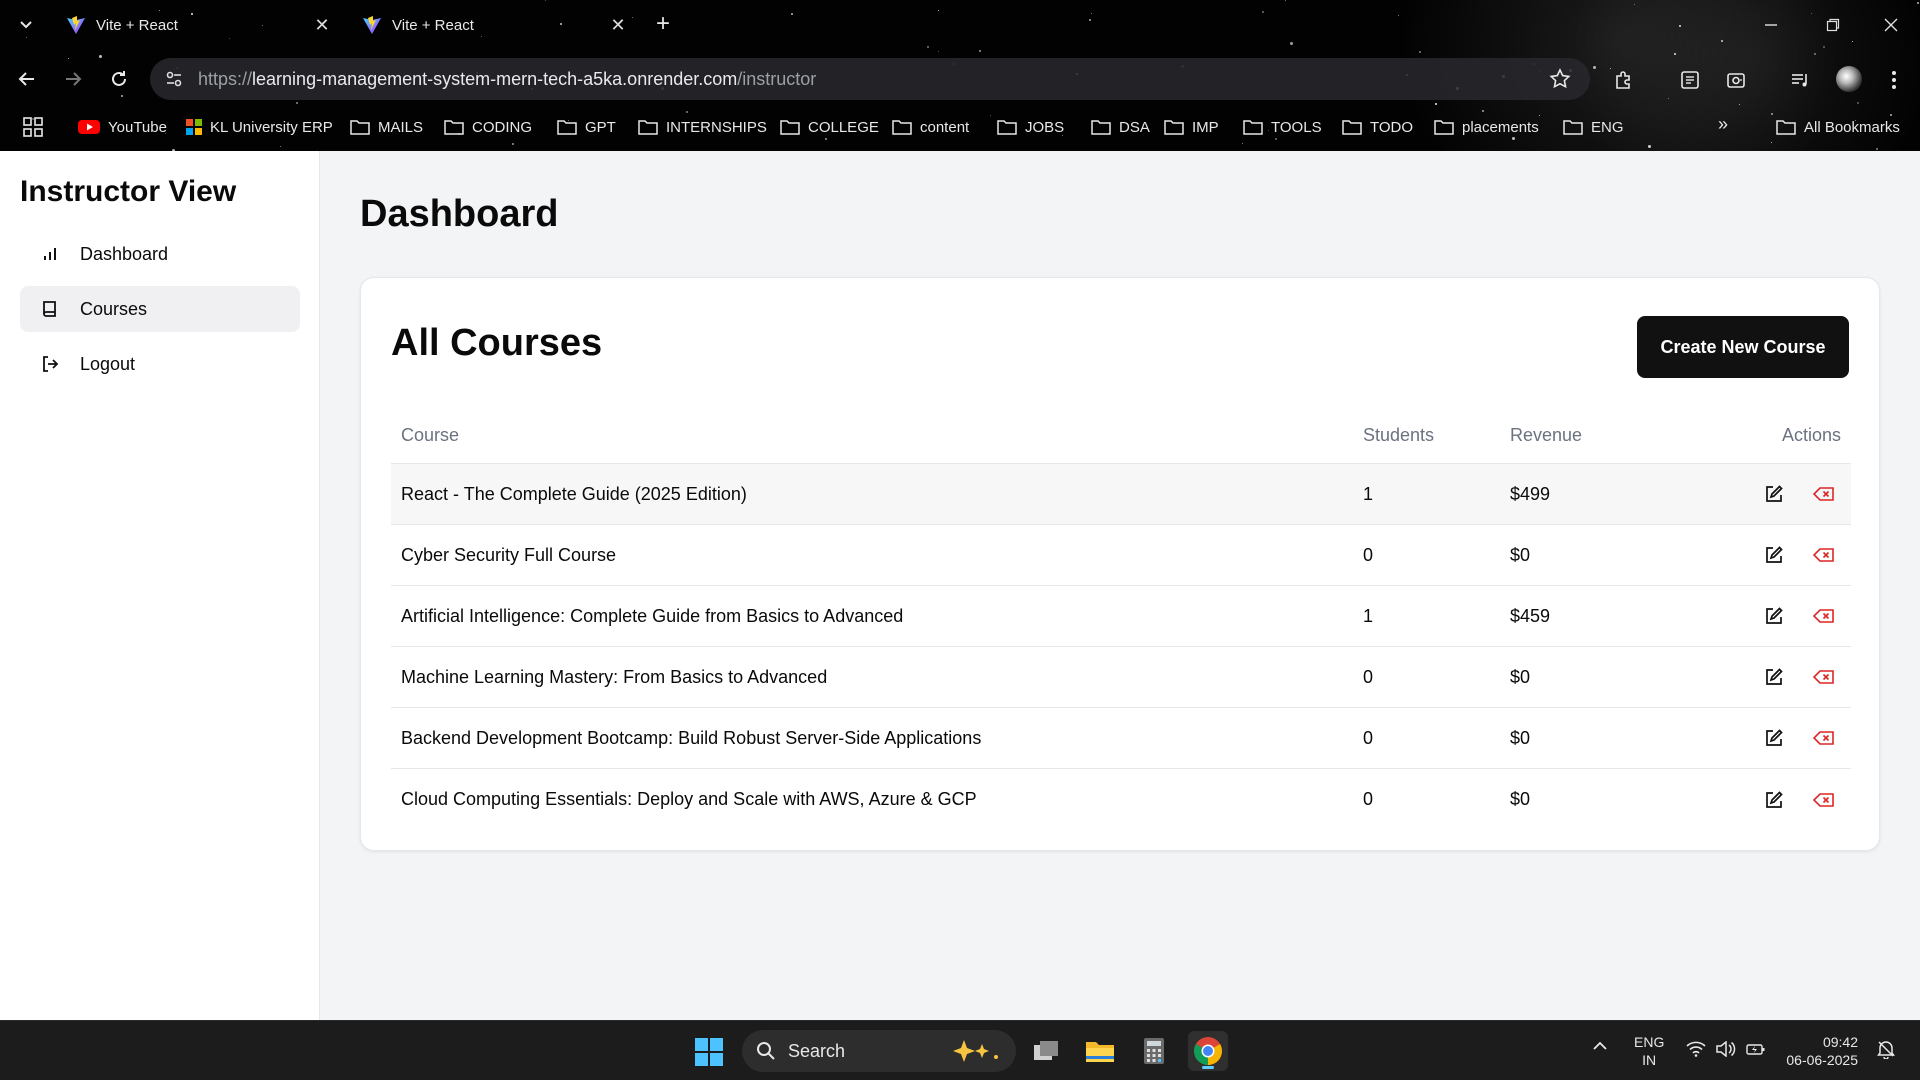  I want to click on new-tab-plus-icon: +, so click(663, 25).